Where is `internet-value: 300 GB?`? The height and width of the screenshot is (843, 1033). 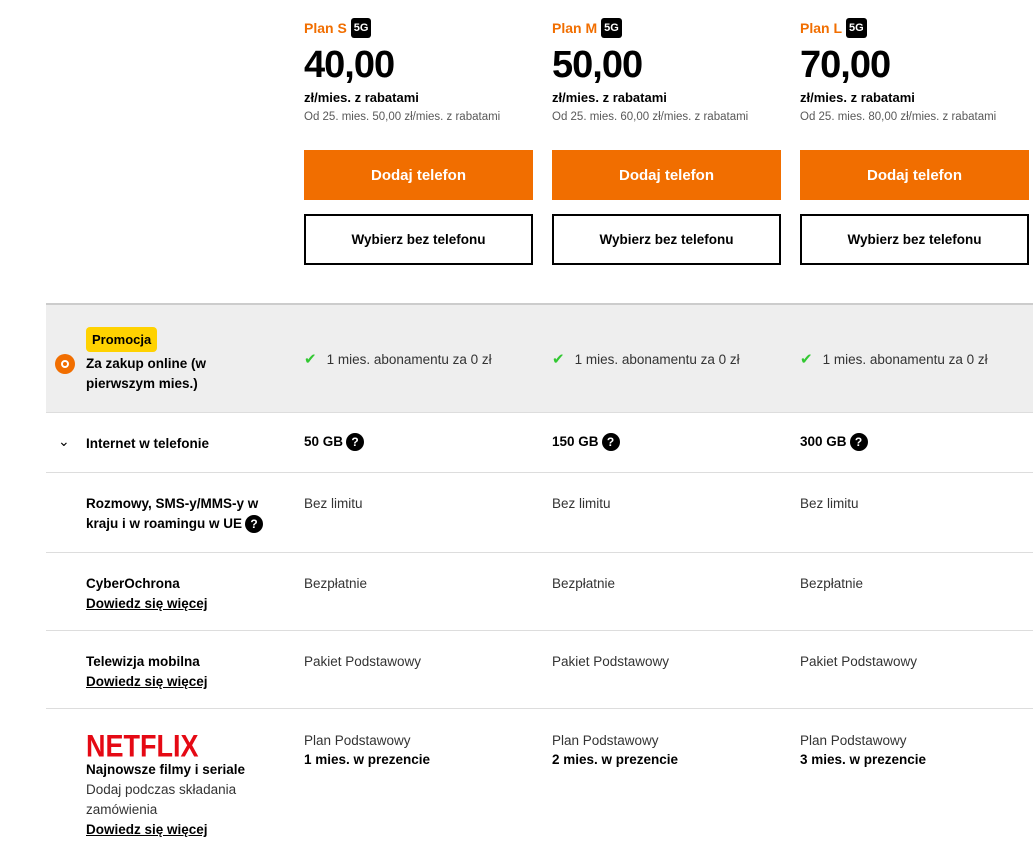
internet-value: 300 GB? is located at coordinates (834, 442).